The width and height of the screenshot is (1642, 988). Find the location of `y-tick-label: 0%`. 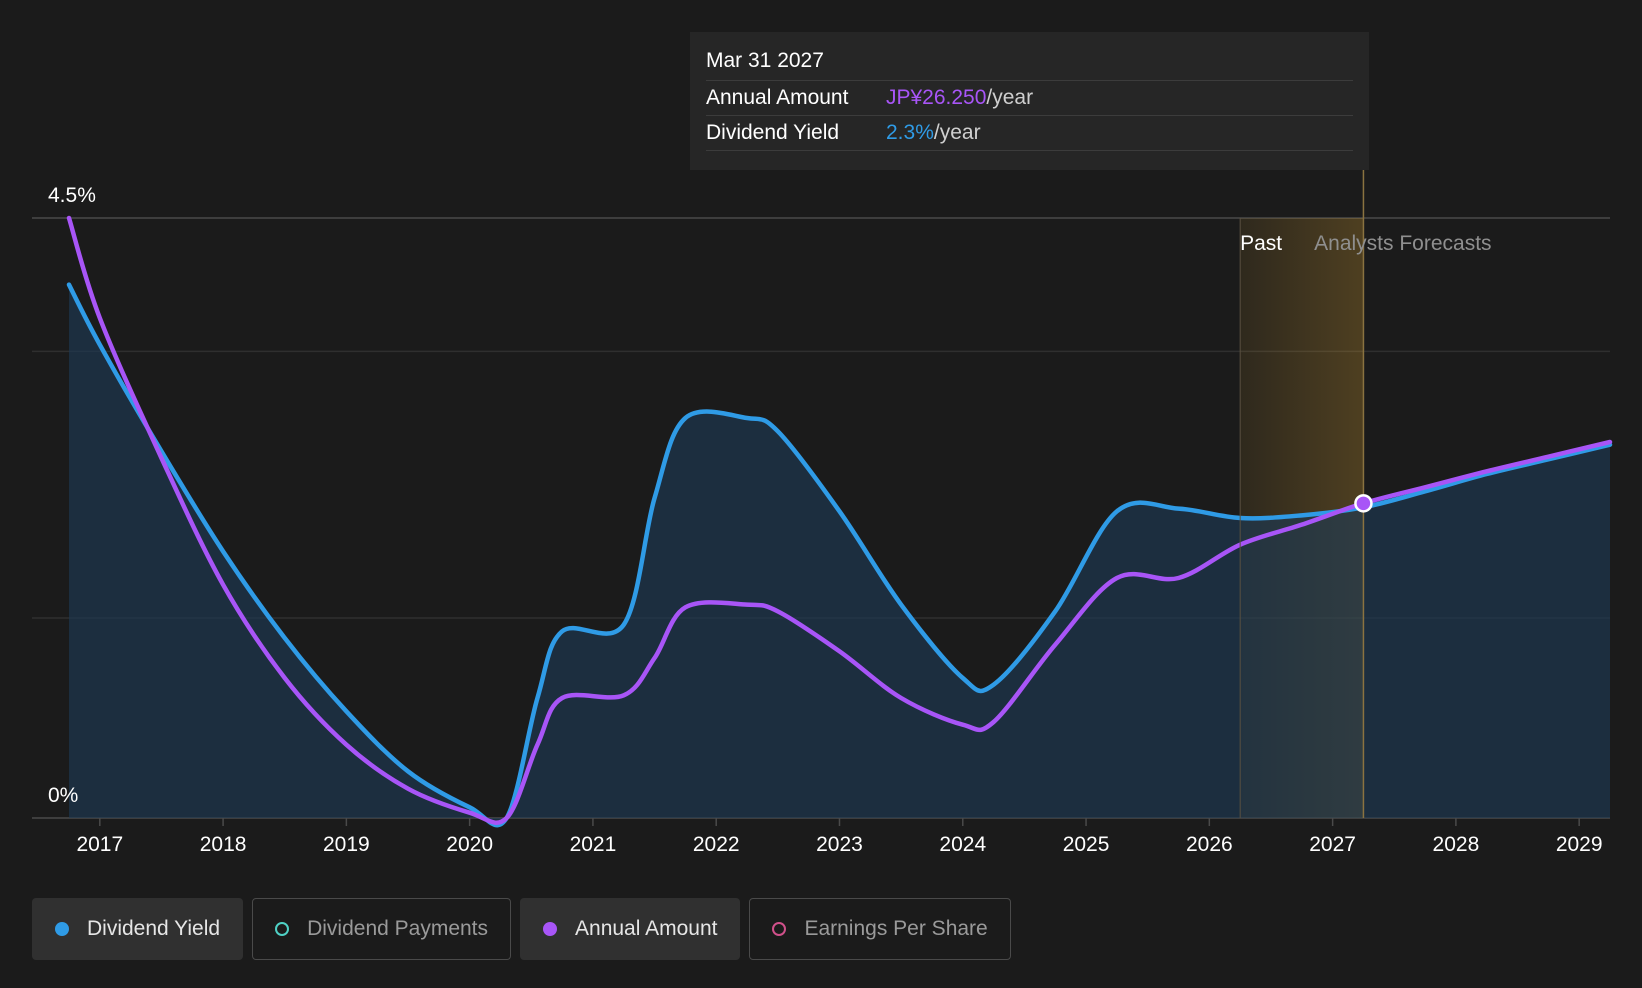

y-tick-label: 0% is located at coordinates (63, 795).